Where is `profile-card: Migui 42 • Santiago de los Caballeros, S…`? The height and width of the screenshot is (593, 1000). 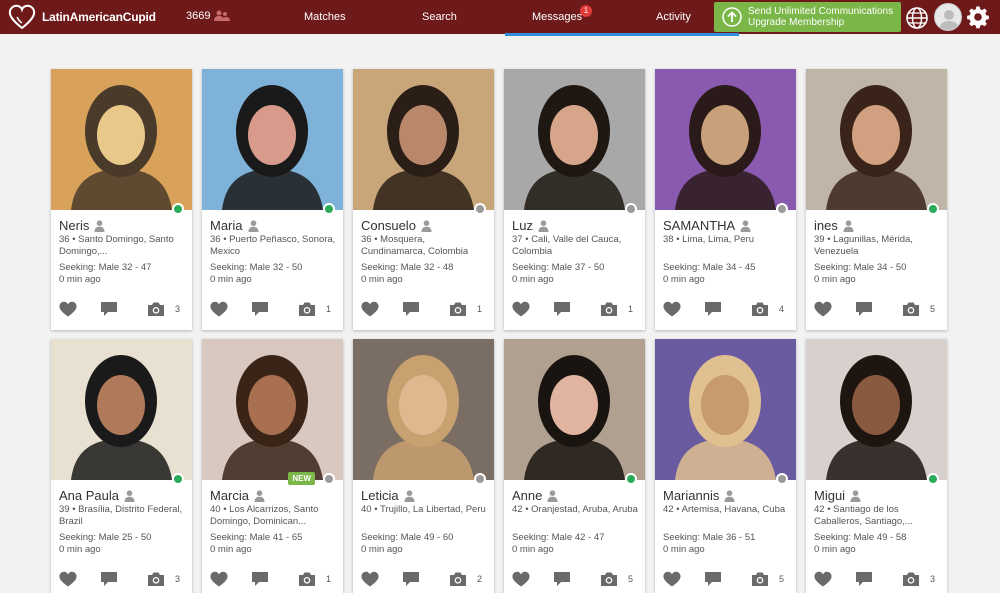
profile-card: Migui 42 • Santiago de los Caballeros, S… is located at coordinates (876, 466).